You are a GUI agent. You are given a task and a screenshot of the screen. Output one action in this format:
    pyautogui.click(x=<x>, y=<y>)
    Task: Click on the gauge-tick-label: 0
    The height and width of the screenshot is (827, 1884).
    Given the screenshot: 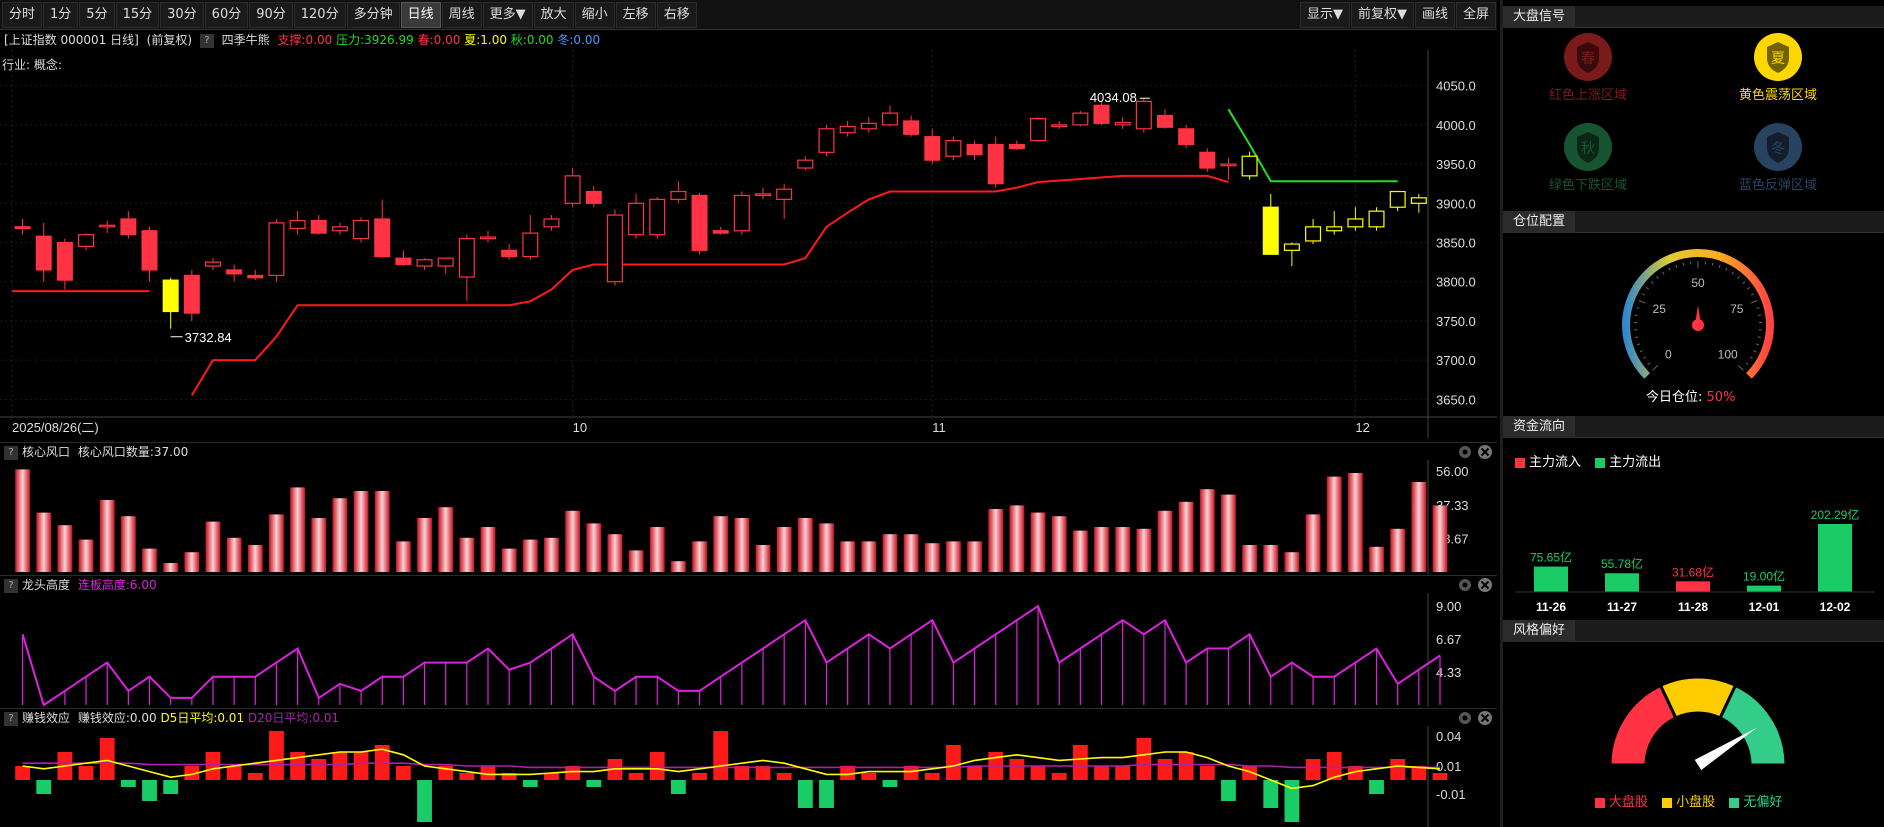 What is the action you would take?
    pyautogui.click(x=1668, y=355)
    